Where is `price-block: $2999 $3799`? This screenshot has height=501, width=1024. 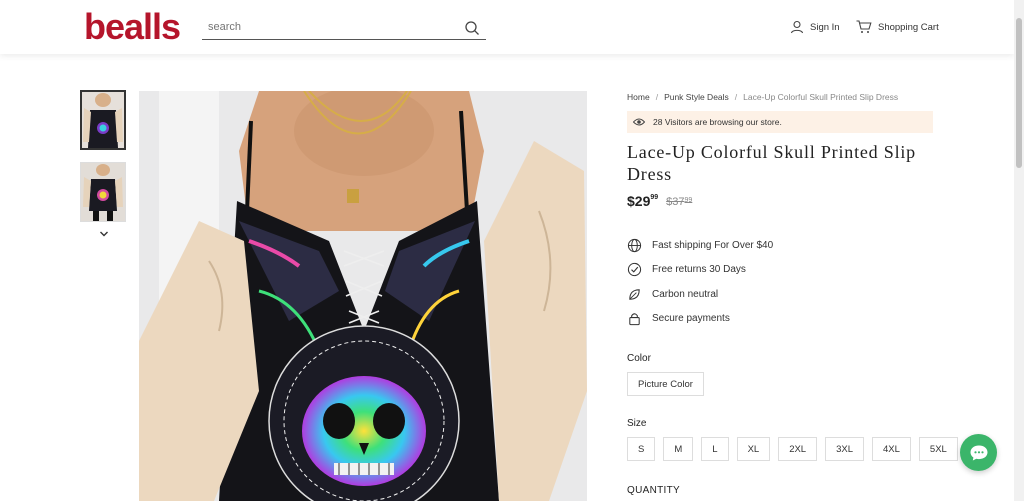 price-block: $2999 $3799 is located at coordinates (780, 203).